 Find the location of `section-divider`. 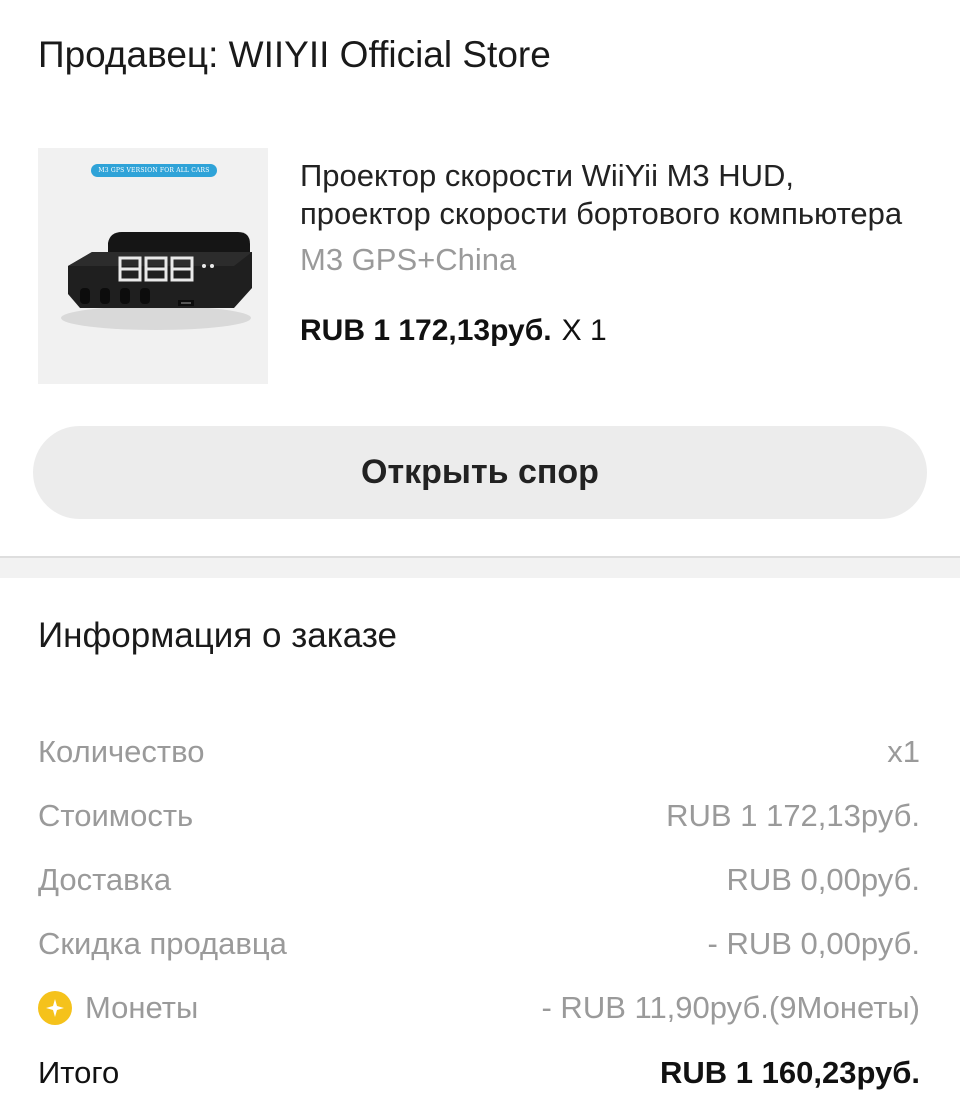

section-divider is located at coordinates (480, 567).